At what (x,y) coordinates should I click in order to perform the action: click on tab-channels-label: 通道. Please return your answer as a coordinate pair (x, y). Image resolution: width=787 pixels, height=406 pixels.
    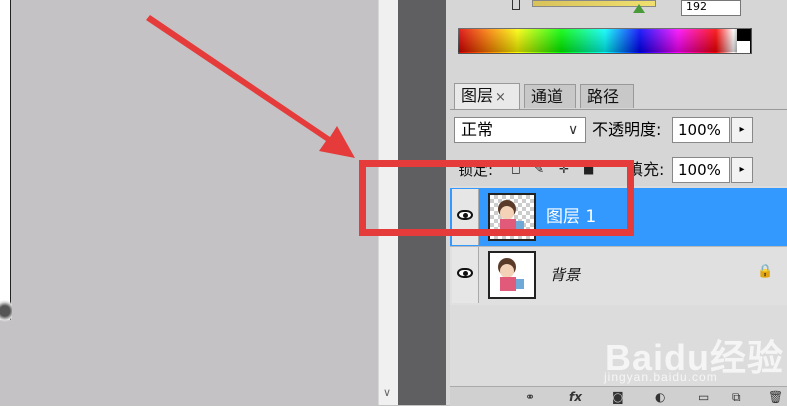
    Looking at the image, I should click on (547, 96).